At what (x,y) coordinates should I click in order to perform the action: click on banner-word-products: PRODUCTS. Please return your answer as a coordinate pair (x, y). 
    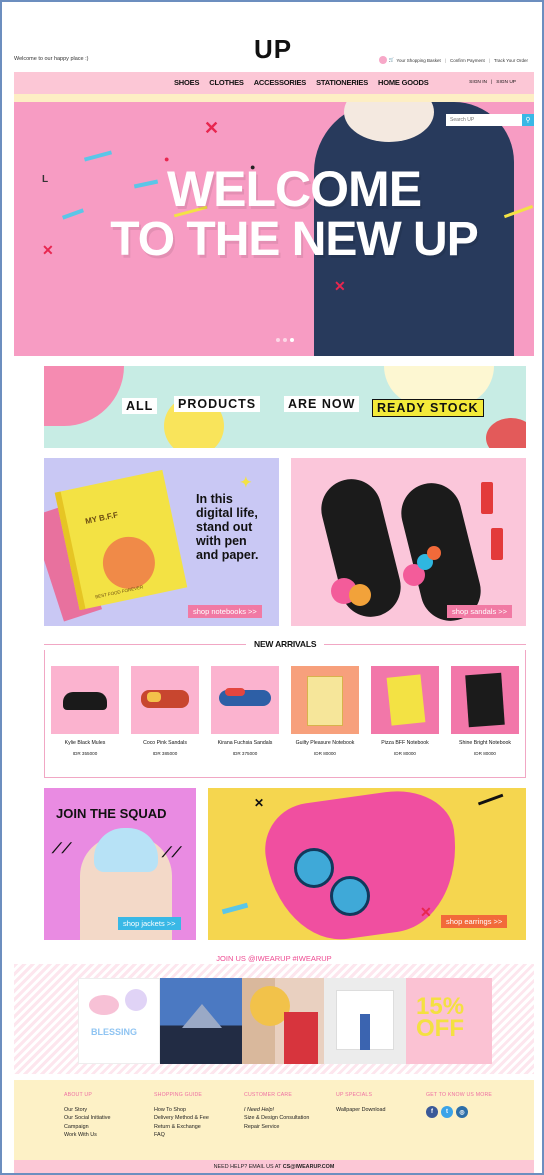
    Looking at the image, I should click on (217, 404).